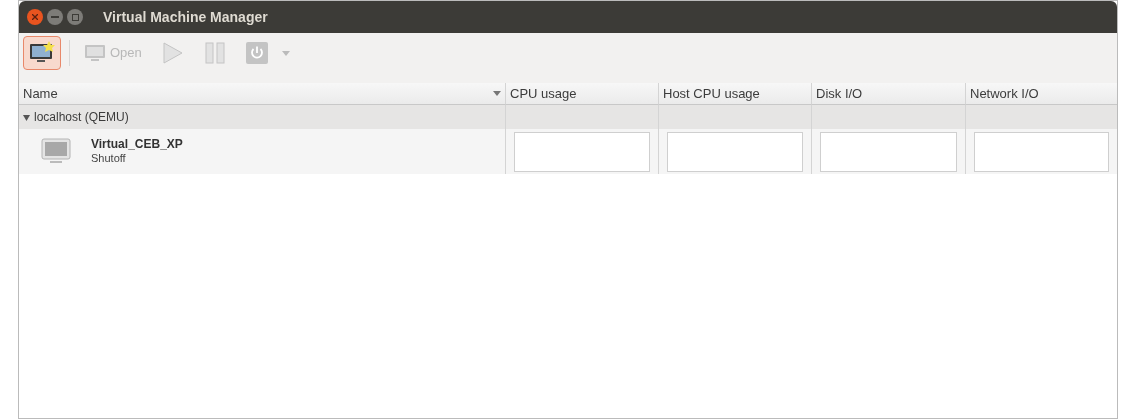 The height and width of the screenshot is (419, 1121). Describe the element at coordinates (734, 94) in the screenshot. I see `column-header: Host CPU usage` at that location.